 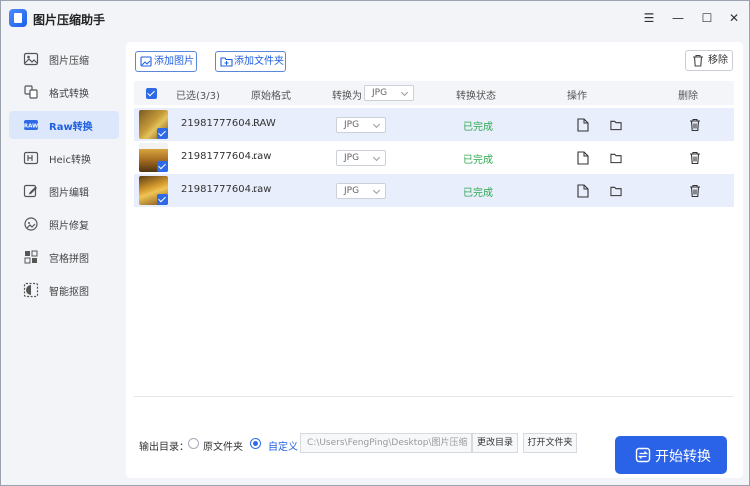 What do you see at coordinates (259, 61) in the screenshot?
I see `add-folder-label: 添加文件夹` at bounding box center [259, 61].